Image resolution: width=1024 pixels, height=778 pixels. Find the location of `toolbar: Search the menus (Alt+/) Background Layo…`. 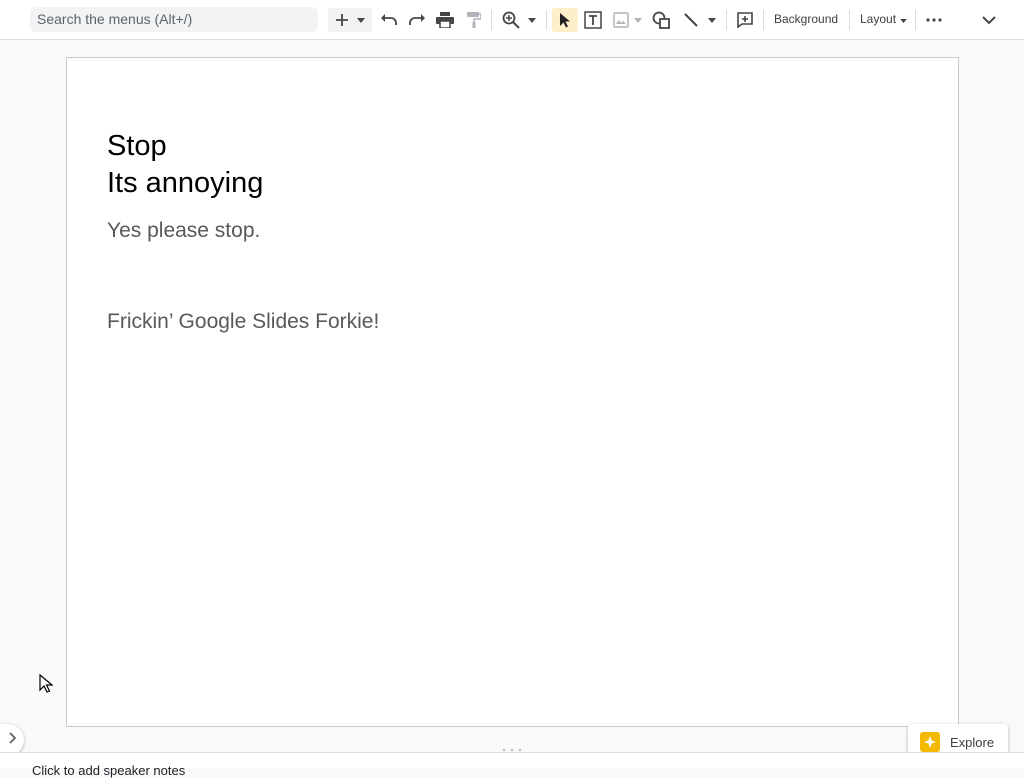

toolbar: Search the menus (Alt+/) Background Layo… is located at coordinates (512, 20).